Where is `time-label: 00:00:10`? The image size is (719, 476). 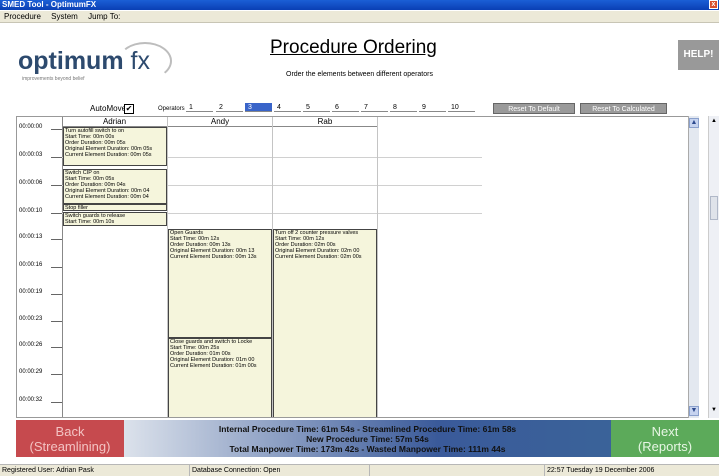 time-label: 00:00:10 is located at coordinates (31, 211).